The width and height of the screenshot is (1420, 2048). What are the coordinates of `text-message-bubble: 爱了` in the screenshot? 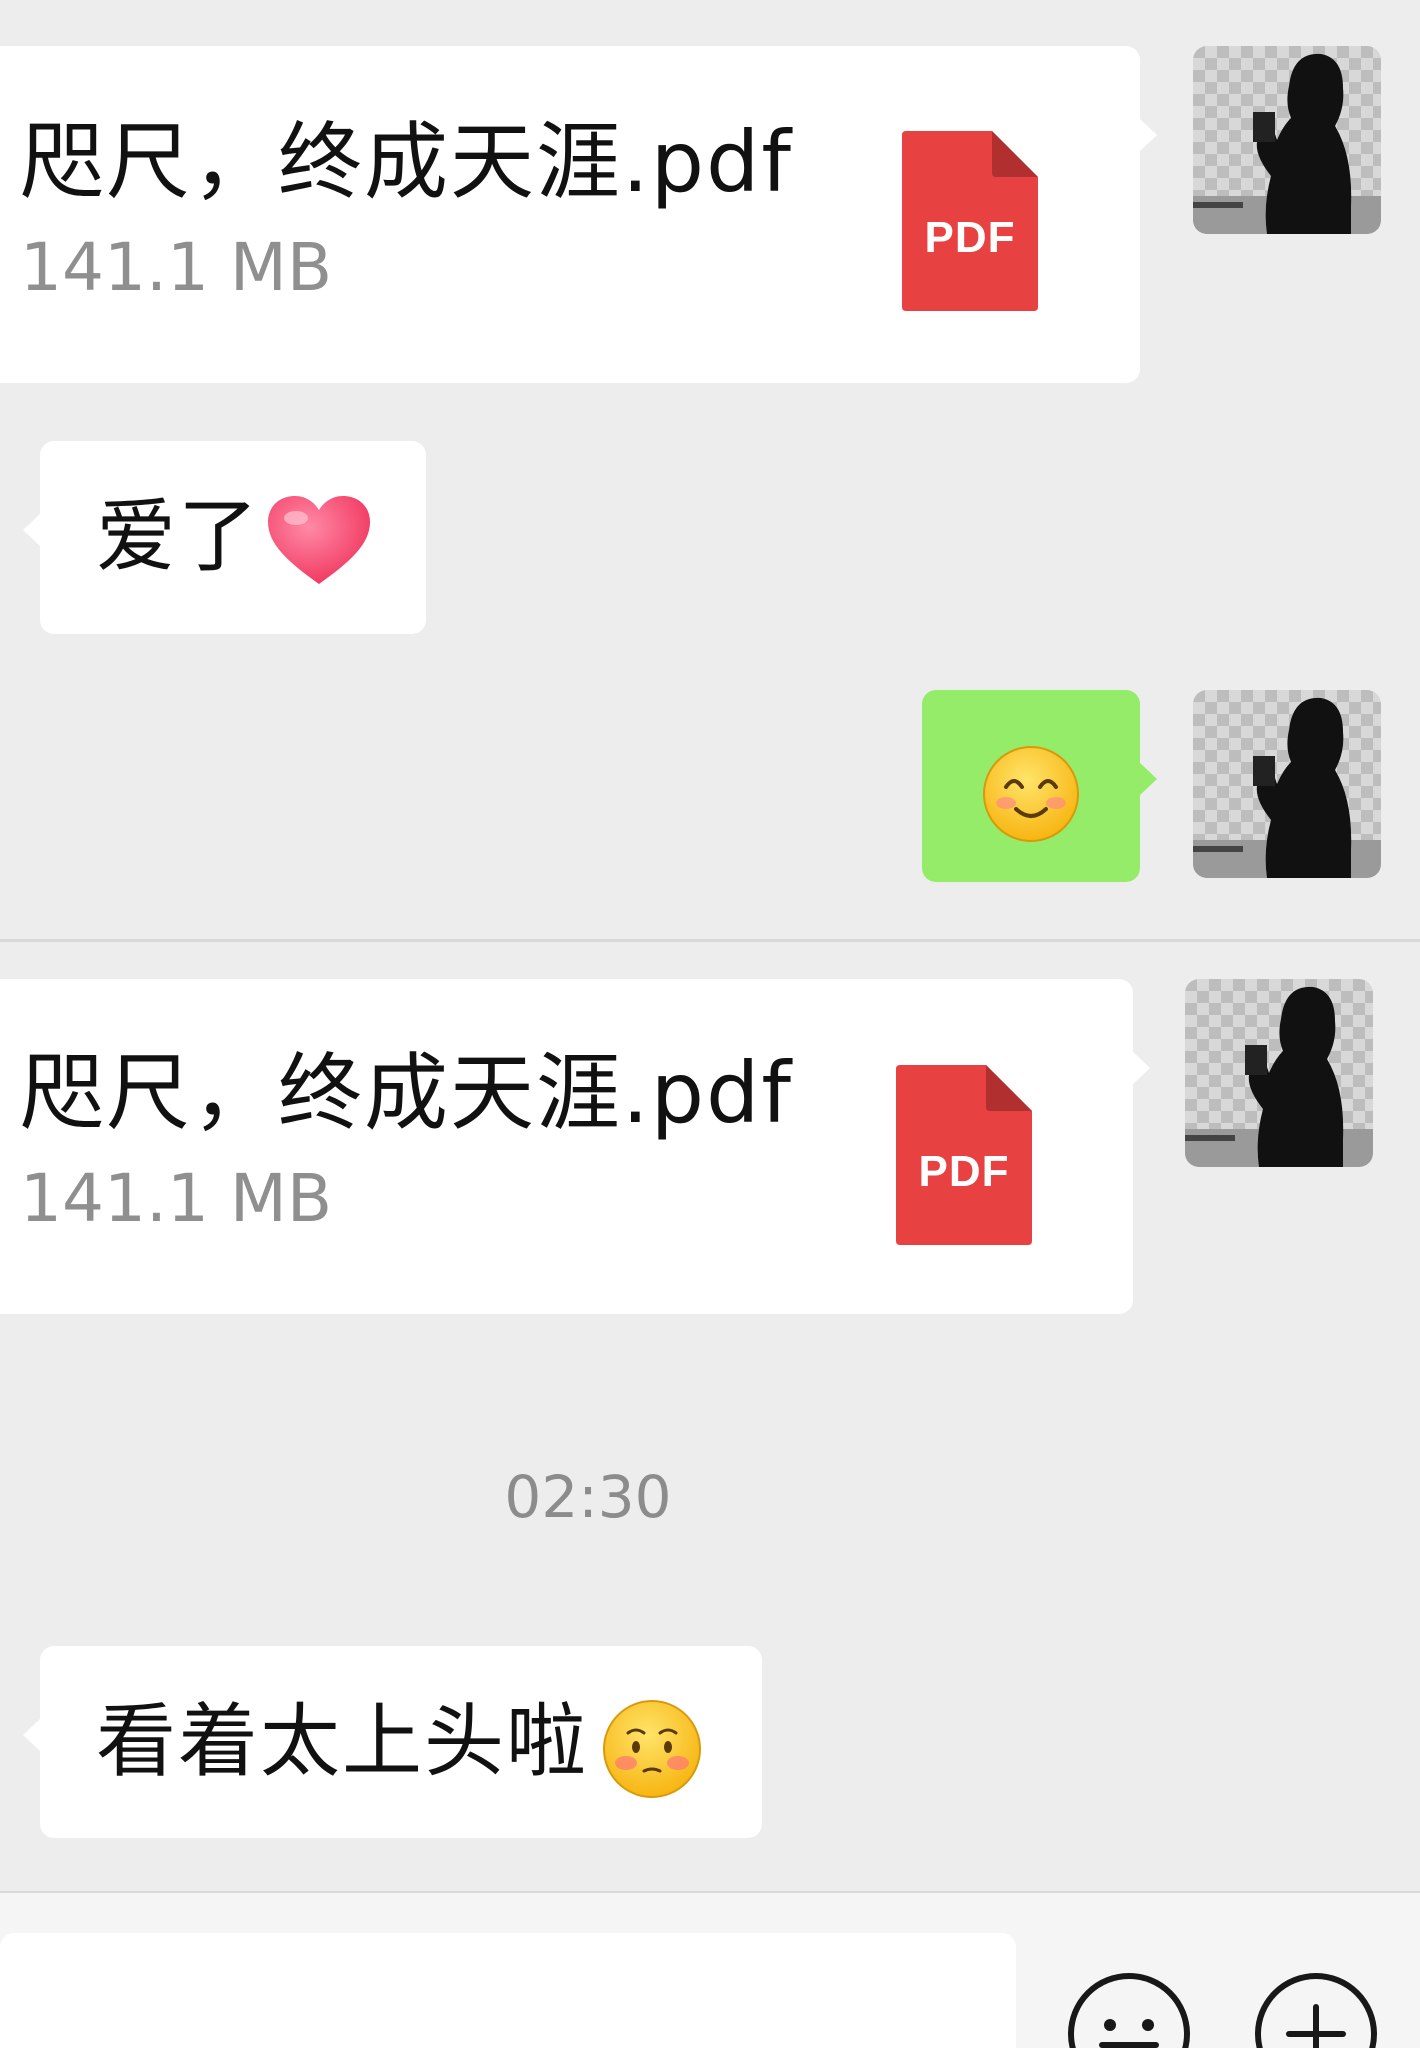 It's located at (224, 537).